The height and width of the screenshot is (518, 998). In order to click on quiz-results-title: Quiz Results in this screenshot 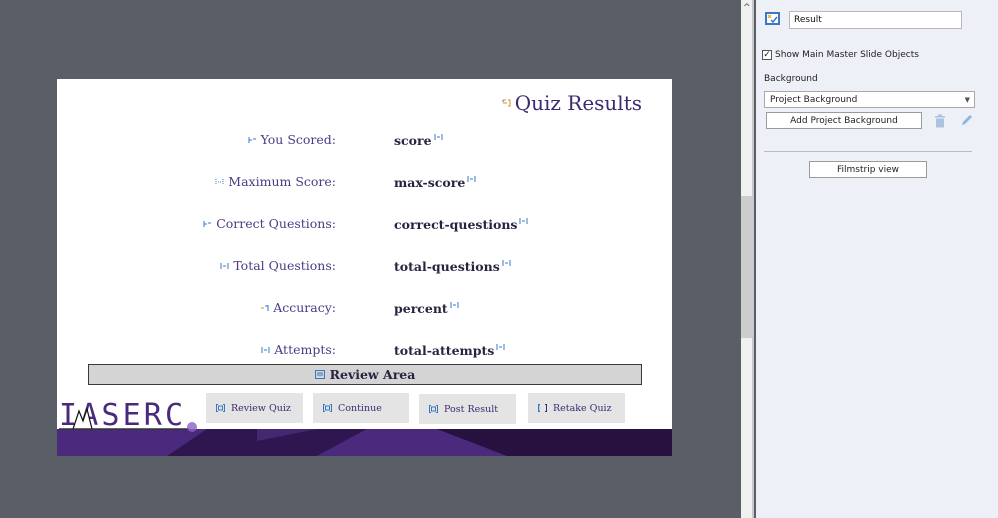, I will do `click(572, 103)`.